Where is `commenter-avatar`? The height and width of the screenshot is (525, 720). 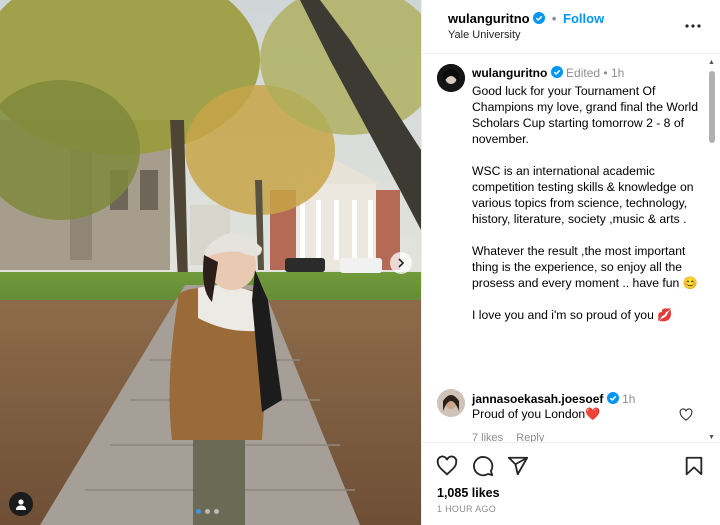 commenter-avatar is located at coordinates (451, 403).